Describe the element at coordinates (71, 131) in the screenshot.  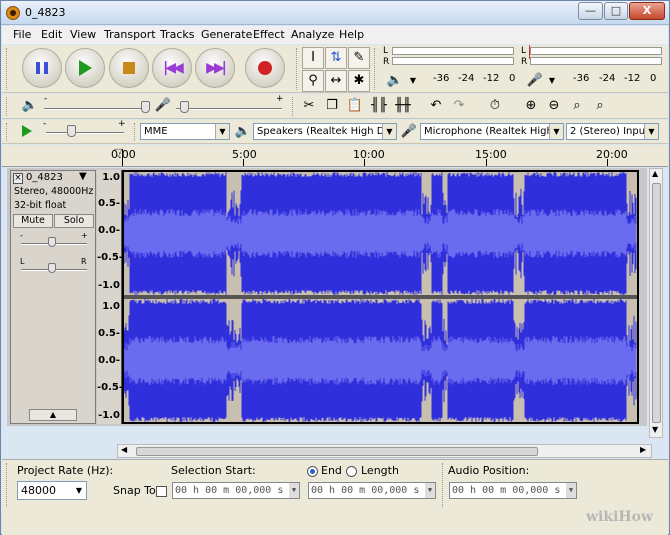
I see `play-speed-thumb` at that location.